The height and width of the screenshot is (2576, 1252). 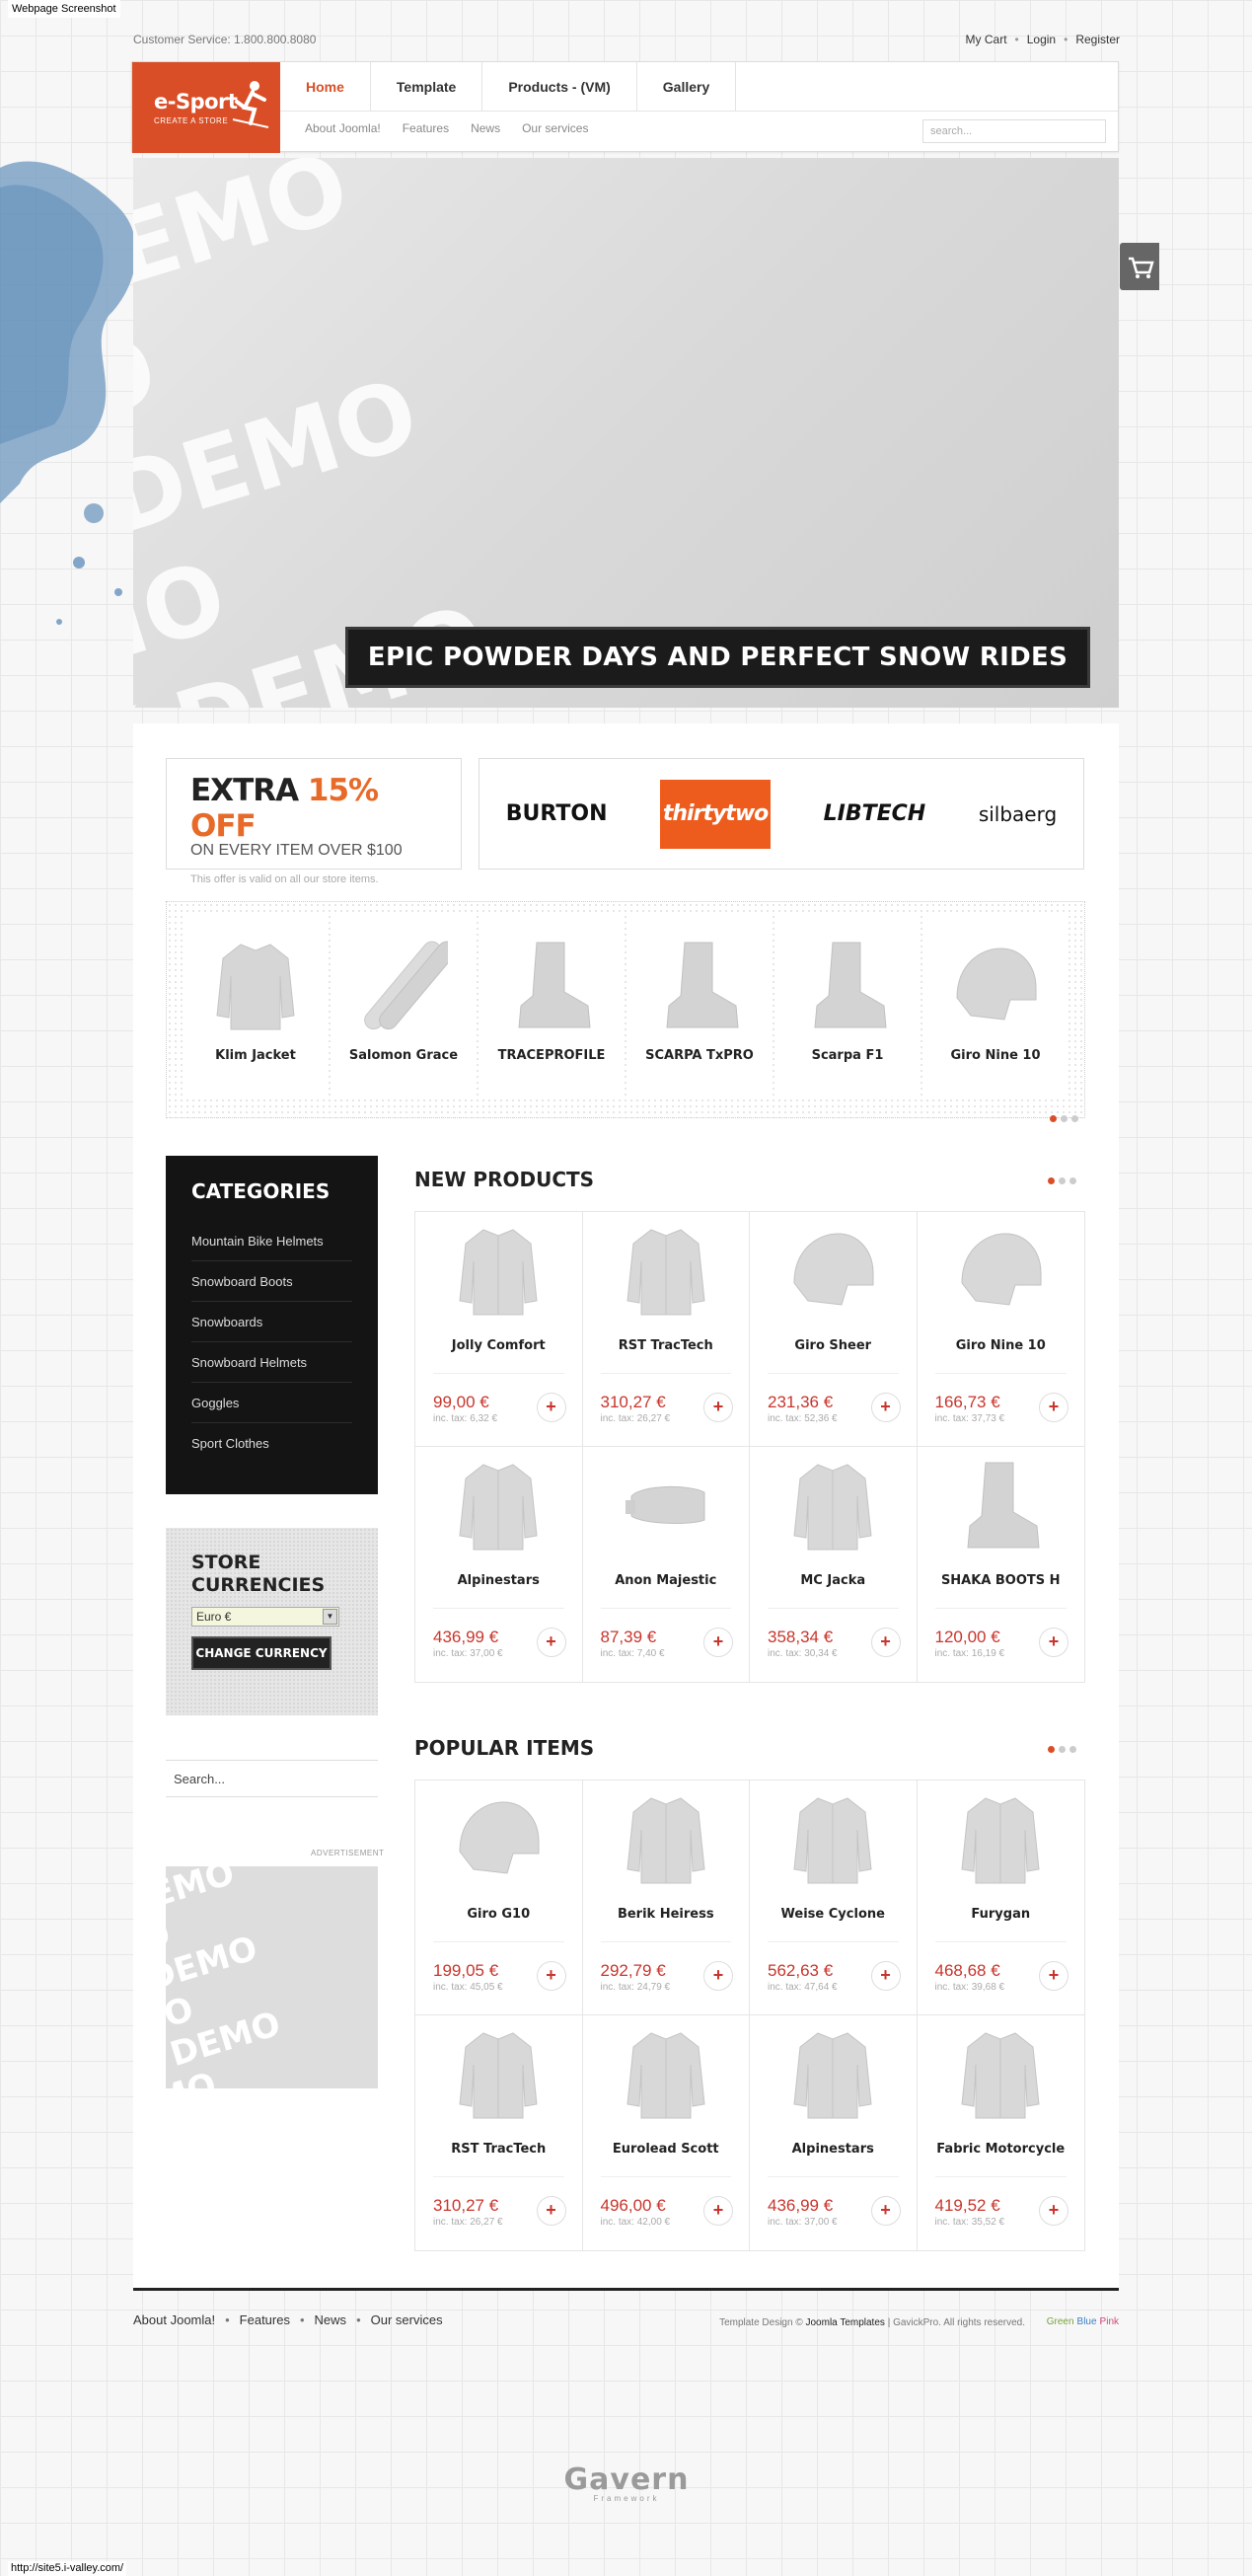 What do you see at coordinates (833, 1346) in the screenshot?
I see `product-name: Giro Sheer` at bounding box center [833, 1346].